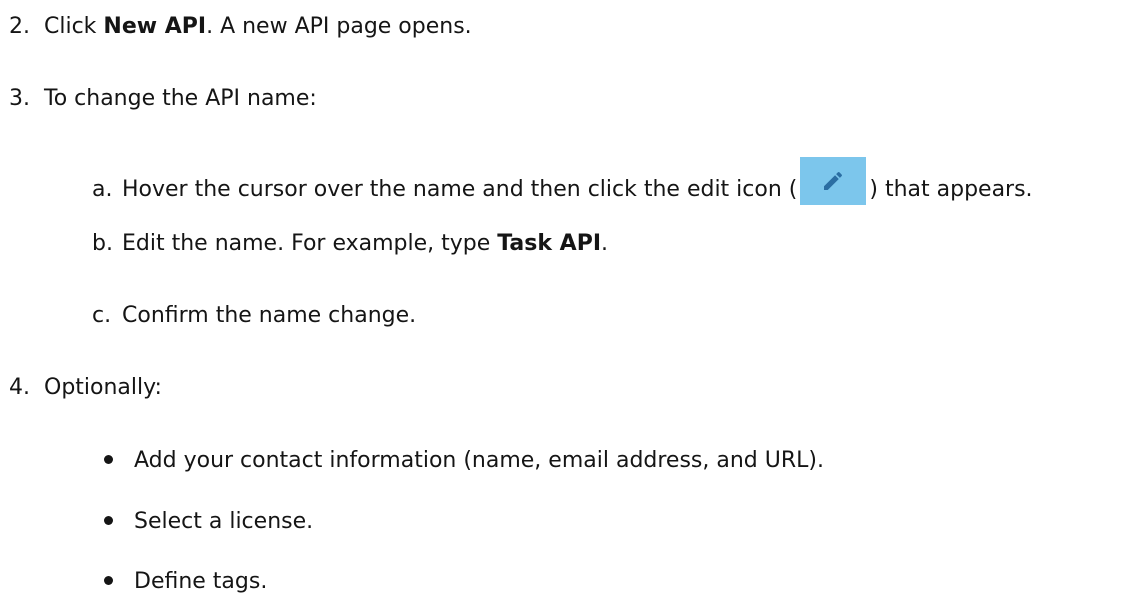 The width and height of the screenshot is (1130, 604). Describe the element at coordinates (102, 315) in the screenshot. I see `substep-letter: c.` at that location.